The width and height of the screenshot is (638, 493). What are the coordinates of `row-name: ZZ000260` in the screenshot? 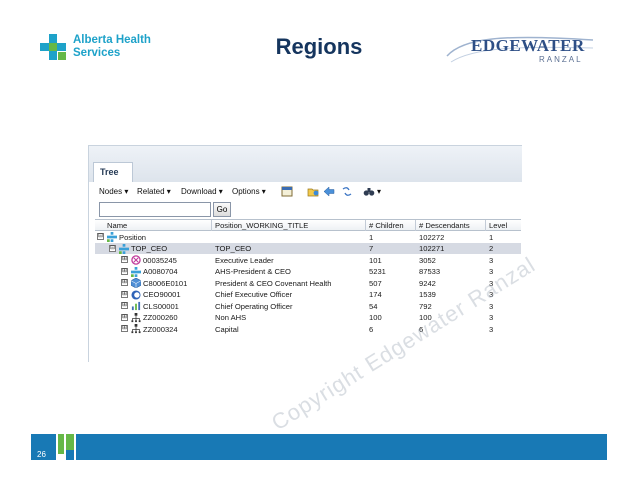 It's located at (160, 317).